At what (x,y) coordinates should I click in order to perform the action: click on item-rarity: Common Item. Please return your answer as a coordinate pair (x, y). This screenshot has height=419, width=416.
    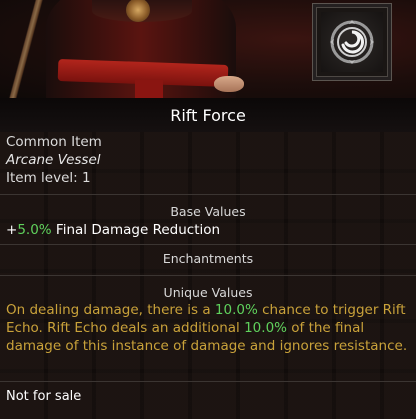
    Looking at the image, I should click on (54, 142).